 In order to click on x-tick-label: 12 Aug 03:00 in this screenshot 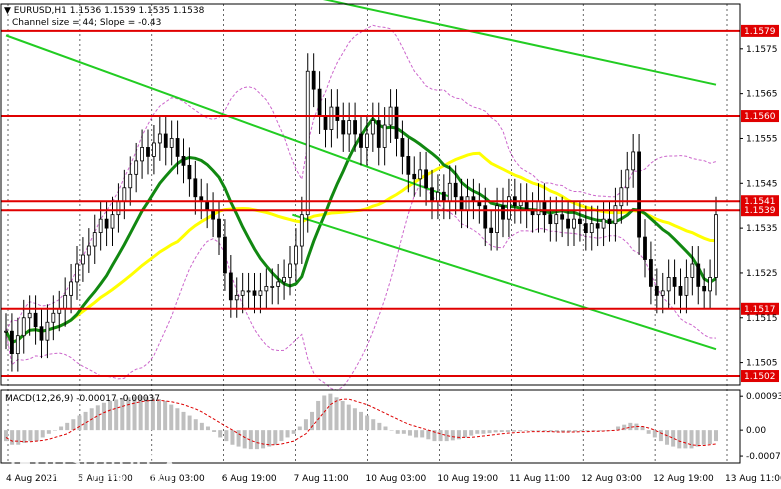, I will do `click(611, 479)`.